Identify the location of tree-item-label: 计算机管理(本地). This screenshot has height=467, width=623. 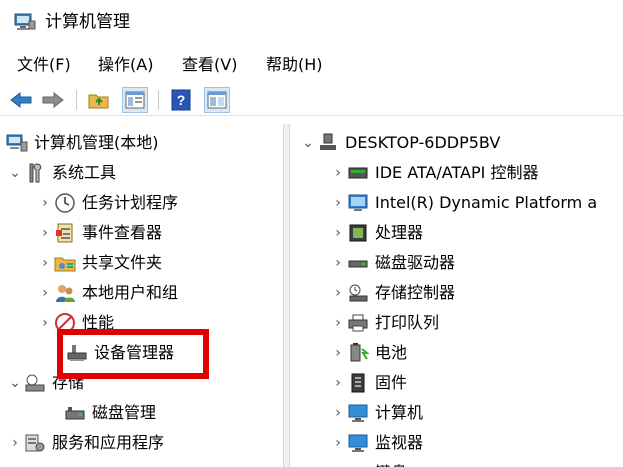
(96, 142).